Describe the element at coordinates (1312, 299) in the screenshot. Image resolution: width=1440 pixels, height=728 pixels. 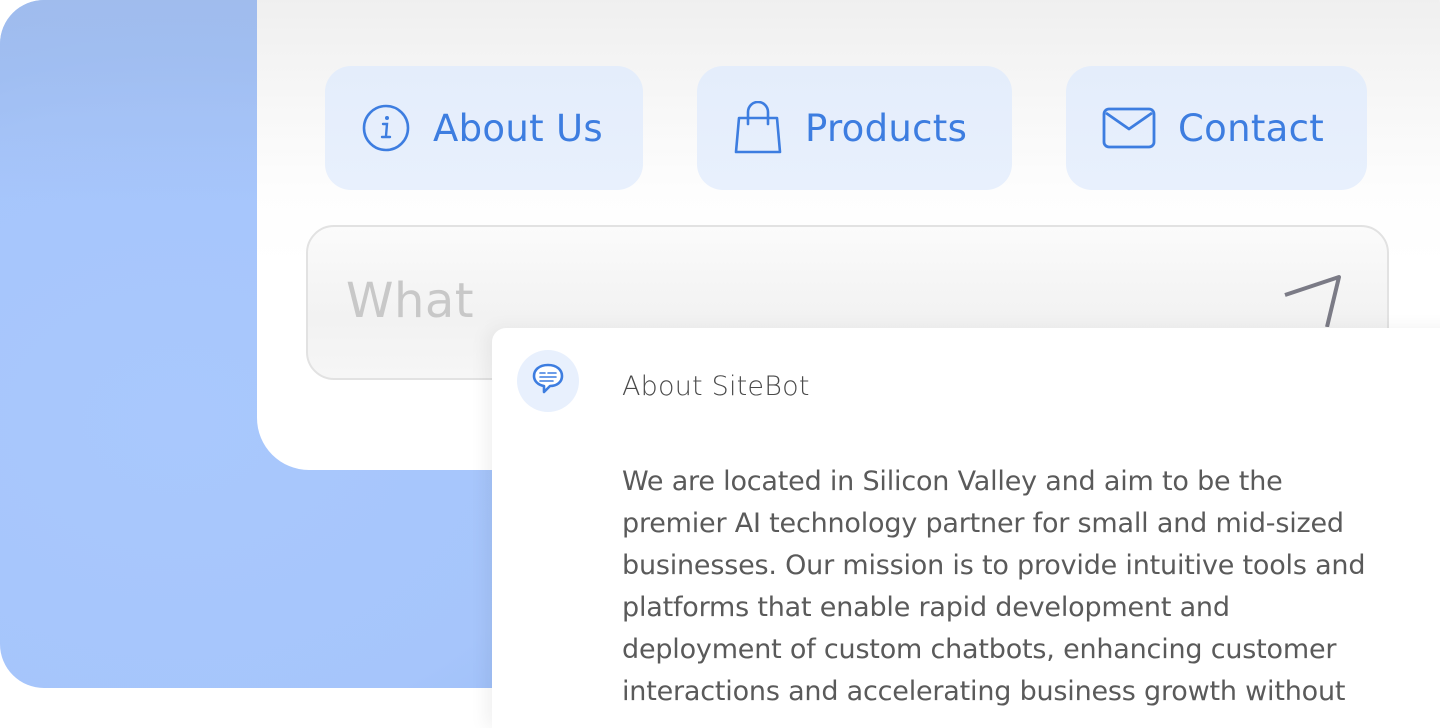
I see `send-icon` at that location.